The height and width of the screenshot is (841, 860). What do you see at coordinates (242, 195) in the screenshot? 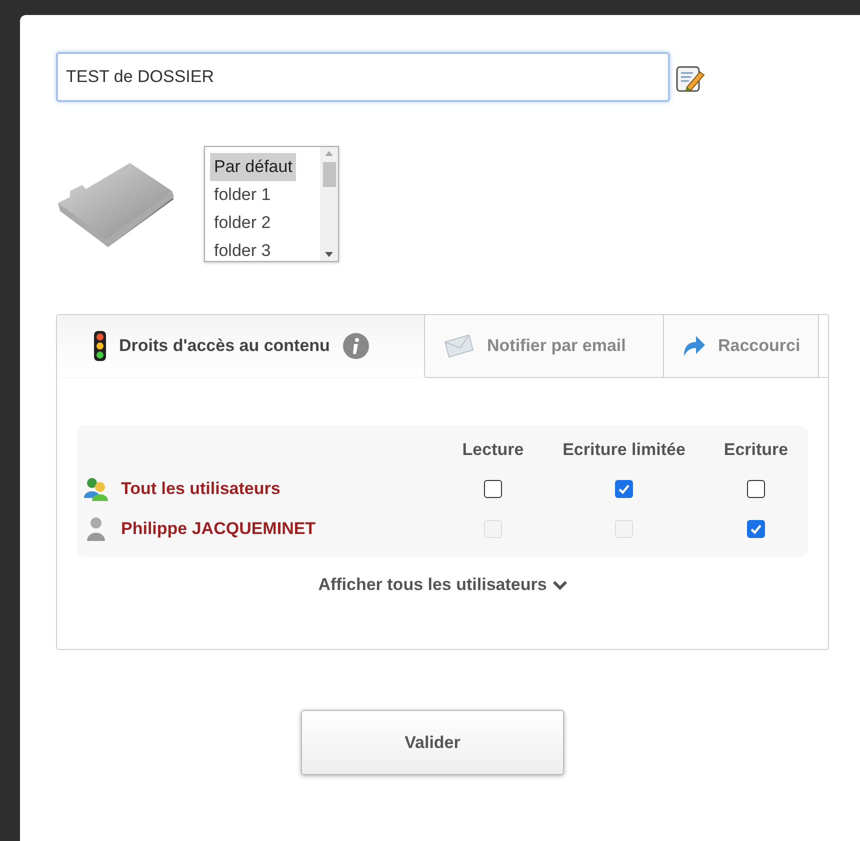
I see `list-item: folder 1` at bounding box center [242, 195].